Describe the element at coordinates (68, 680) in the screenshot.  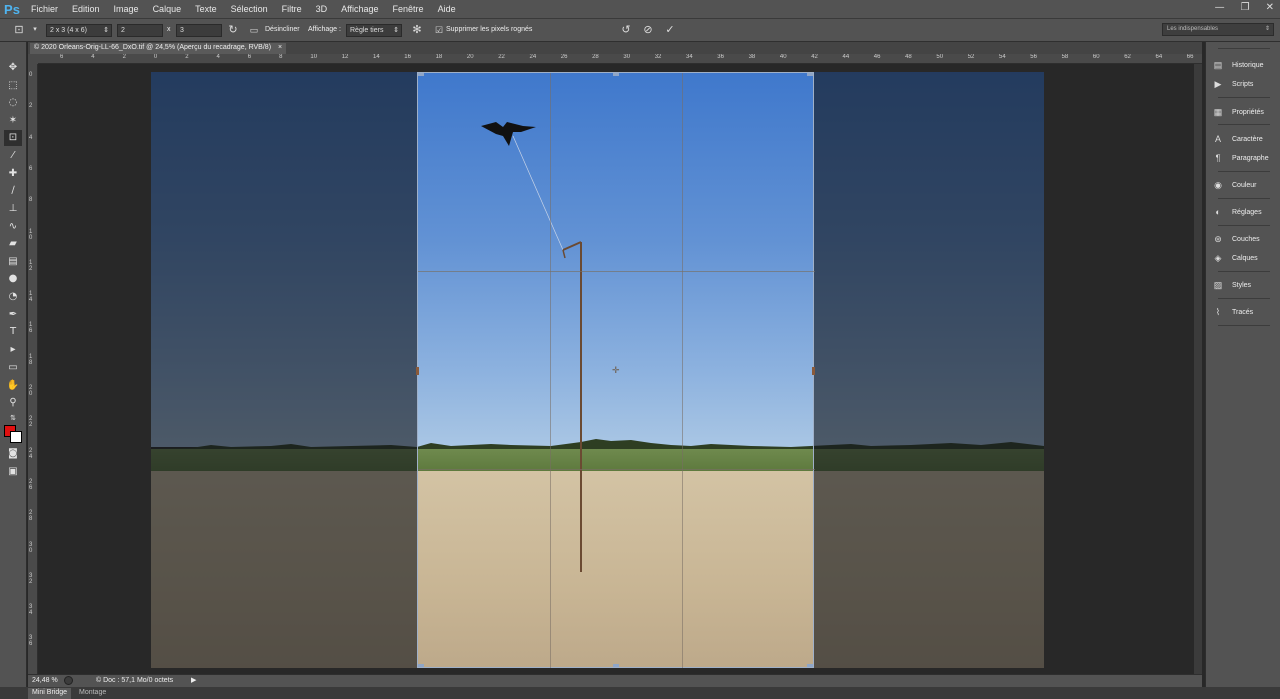
I see `status-icon` at that location.